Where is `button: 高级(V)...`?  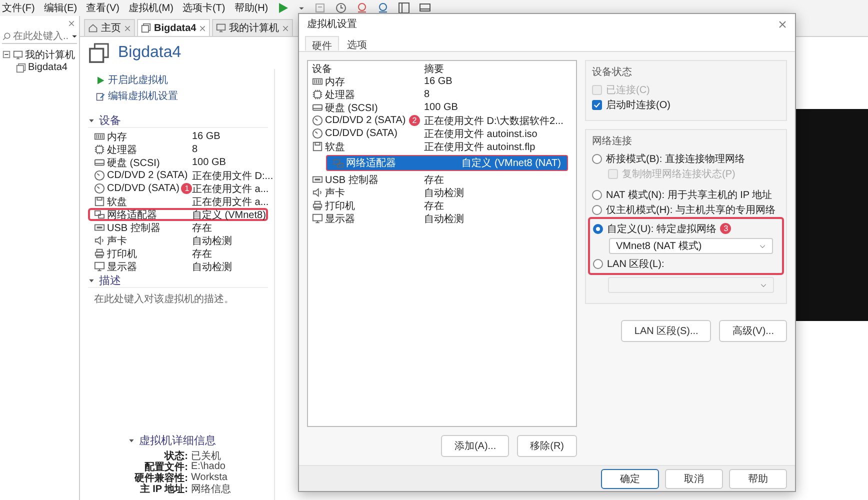
button: 高级(V)... is located at coordinates (753, 331).